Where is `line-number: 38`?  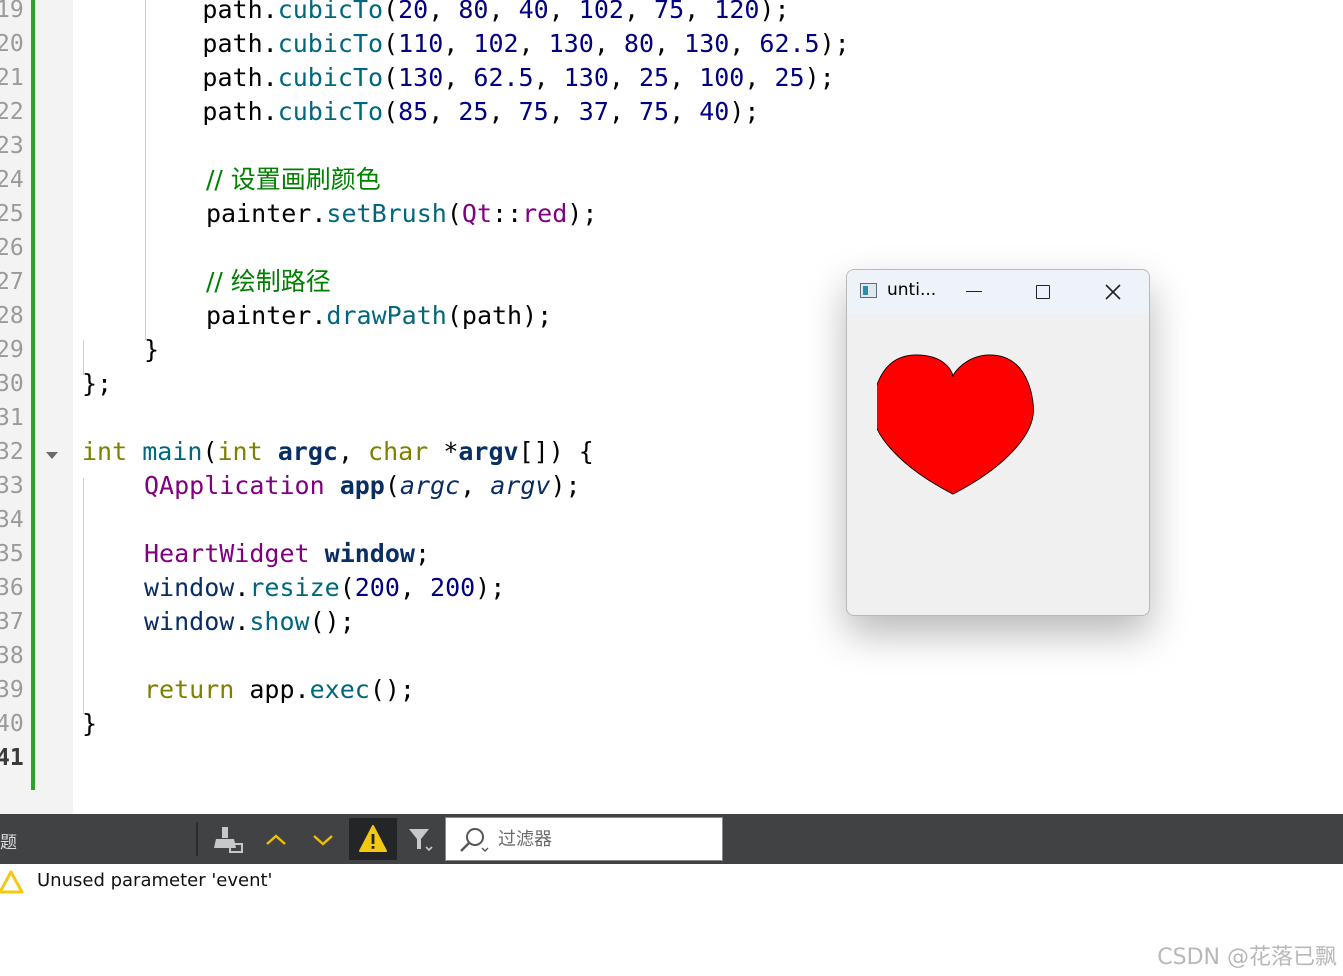 line-number: 38 is located at coordinates (12, 656).